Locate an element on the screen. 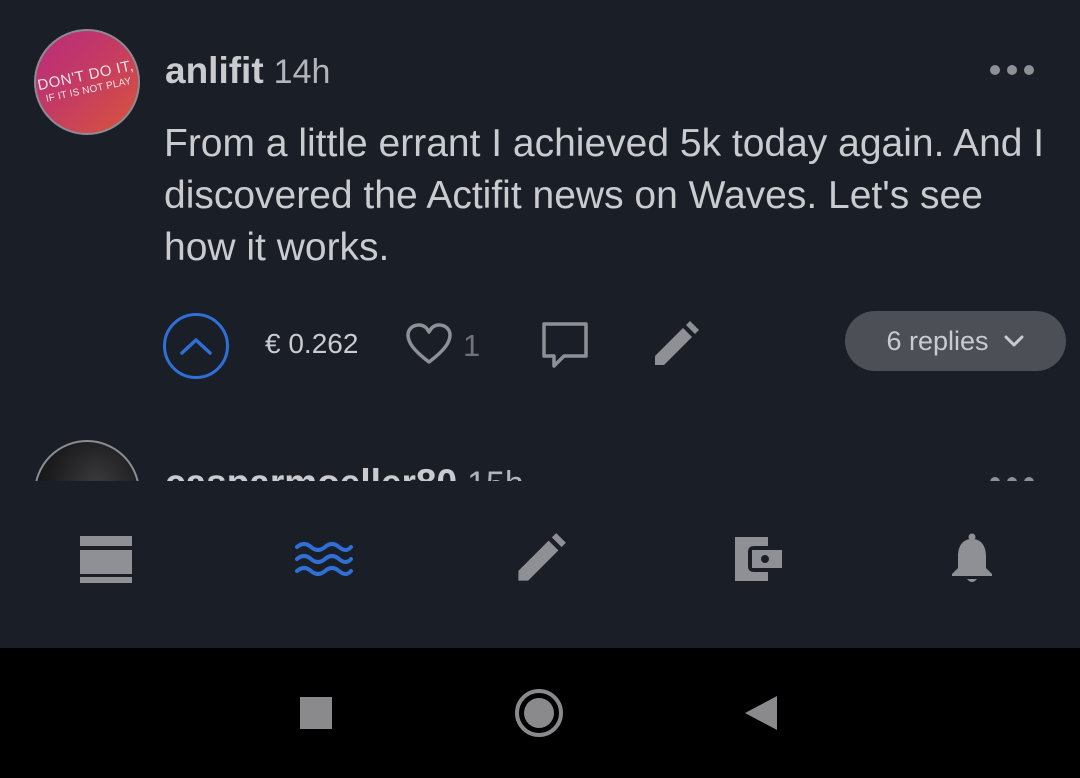 This screenshot has width=1080, height=778. chevron-down-icon is located at coordinates (1014, 341).